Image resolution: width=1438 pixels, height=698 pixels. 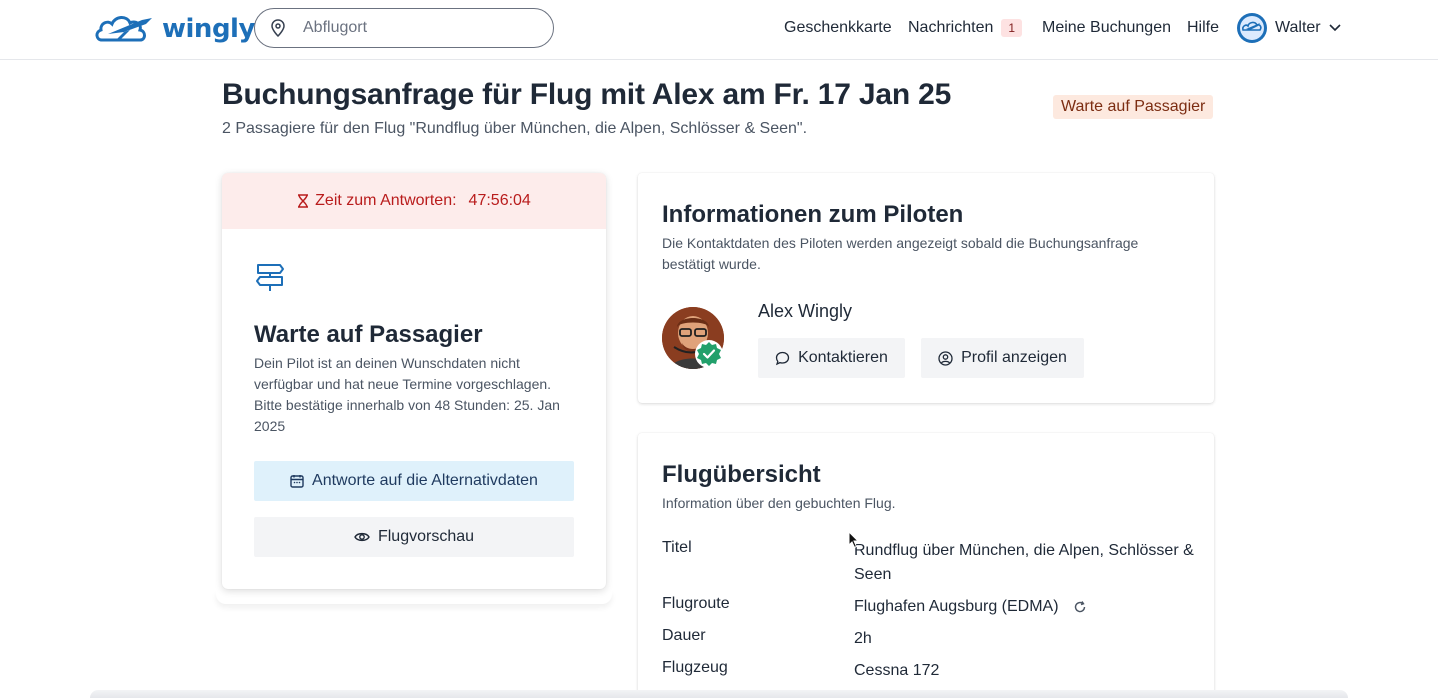 I want to click on hourglass-icon, so click(x=303, y=201).